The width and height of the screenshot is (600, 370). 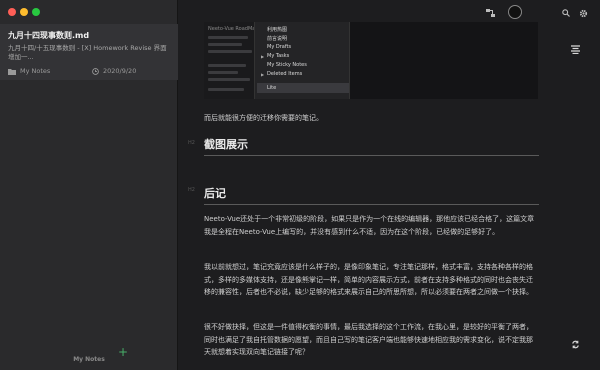 I want to click on caption-paragraph: 而后就能很方便的迁移你需要的笔记。, so click(x=263, y=118).